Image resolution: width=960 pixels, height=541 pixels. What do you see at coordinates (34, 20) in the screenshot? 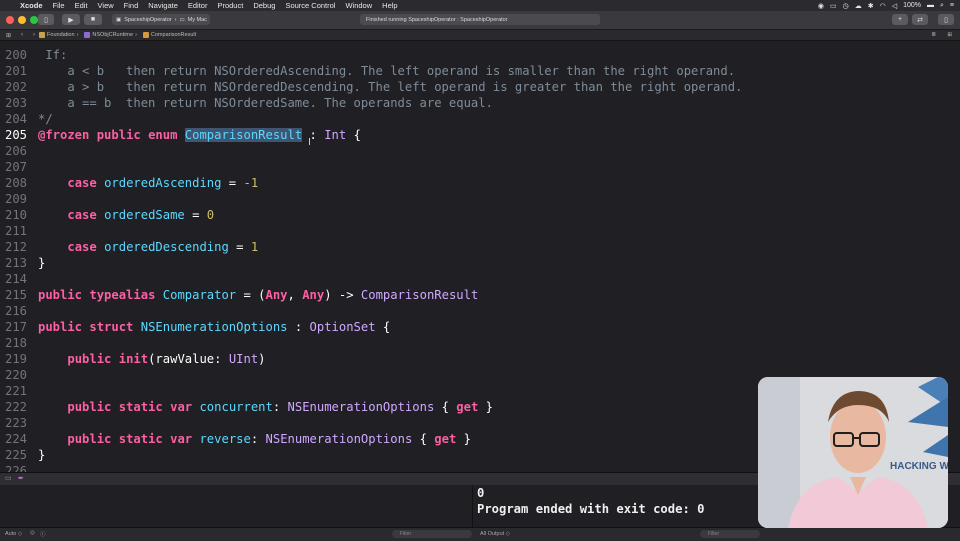
I see `zoom-window-button` at bounding box center [34, 20].